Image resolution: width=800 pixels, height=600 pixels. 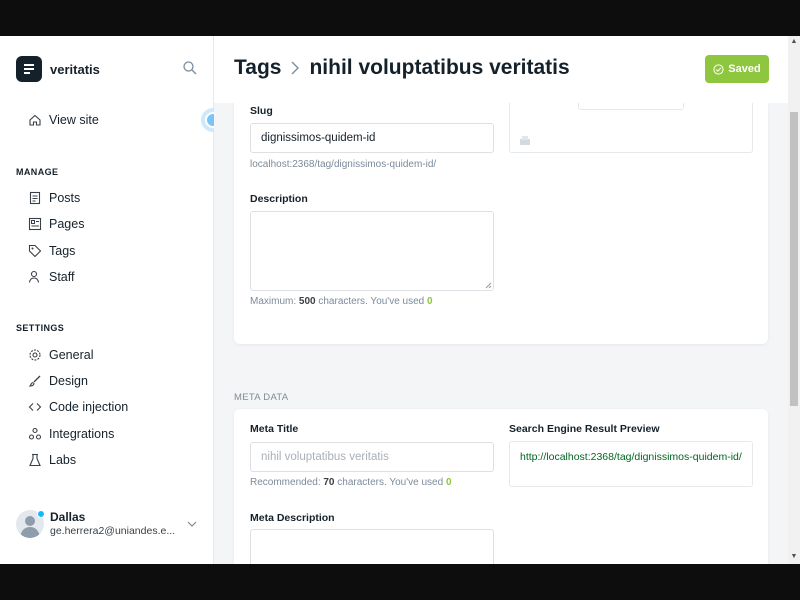 I want to click on manage-heading: MANAGE, so click(x=37, y=172).